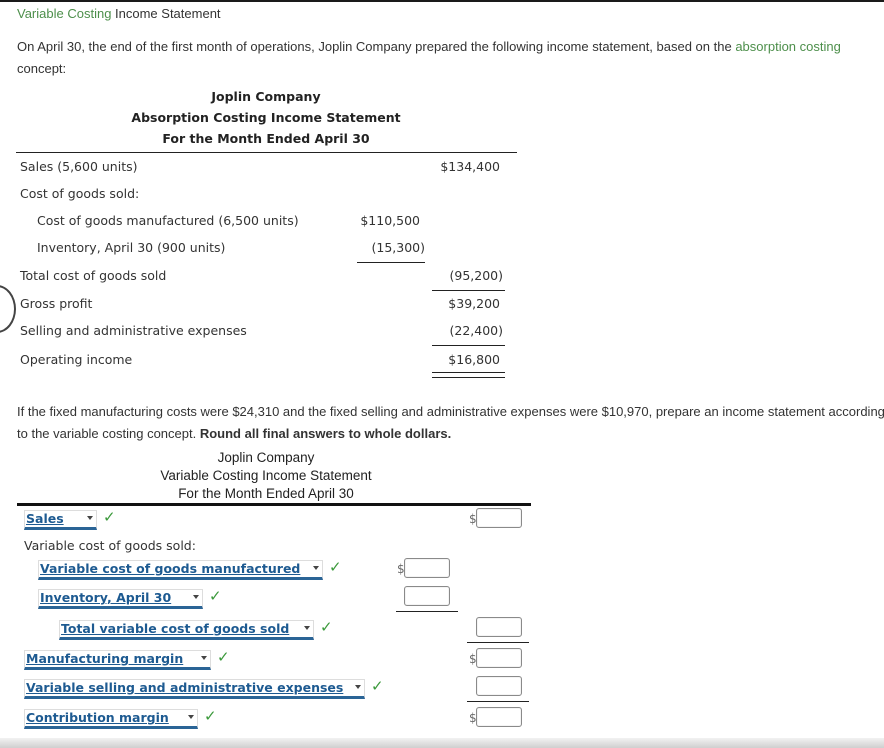 Image resolution: width=884 pixels, height=748 pixels. Describe the element at coordinates (56, 303) in the screenshot. I see `row-label-gross-profit: Gross profit` at that location.